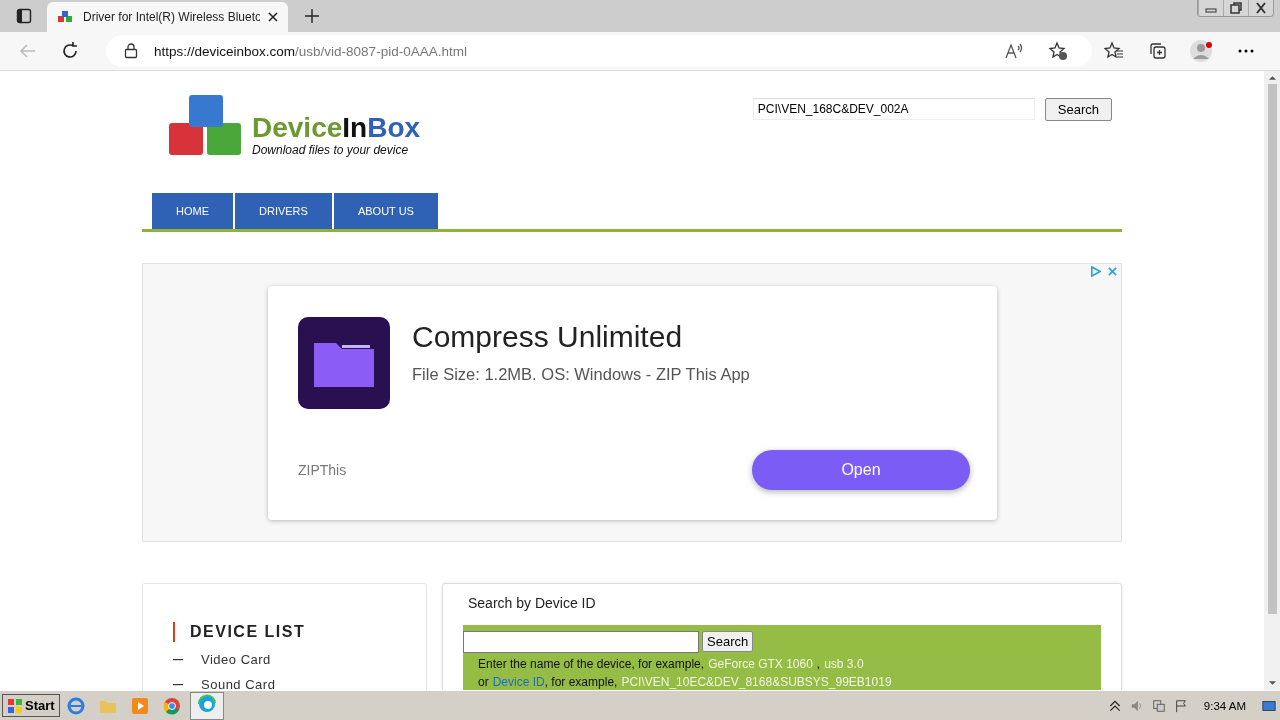 This screenshot has width=1280, height=720. Describe the element at coordinates (299, 632) in the screenshot. I see `section-heading: DEVICE LIST` at that location.